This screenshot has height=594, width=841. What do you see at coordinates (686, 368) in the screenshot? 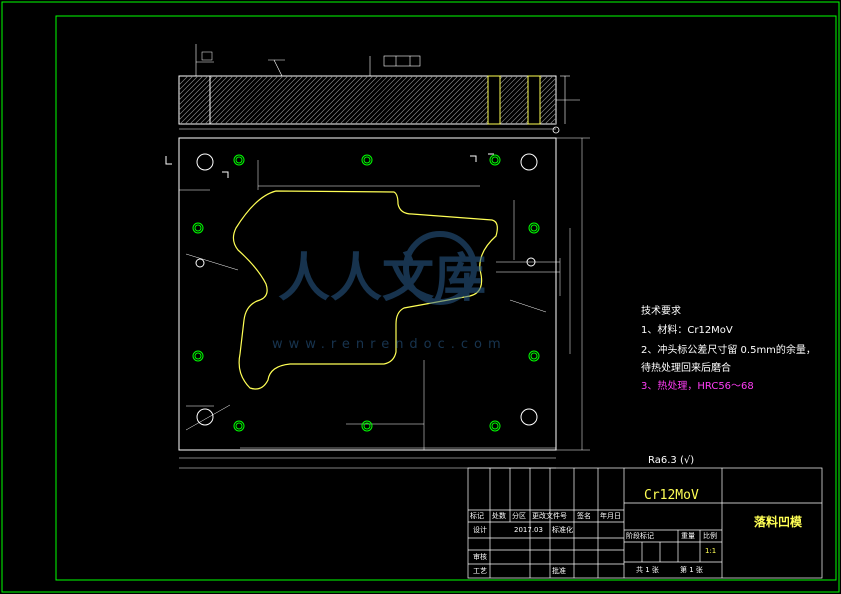
I see `tech-requirement-2-cont: 待热处理回来后磨合` at bounding box center [686, 368].